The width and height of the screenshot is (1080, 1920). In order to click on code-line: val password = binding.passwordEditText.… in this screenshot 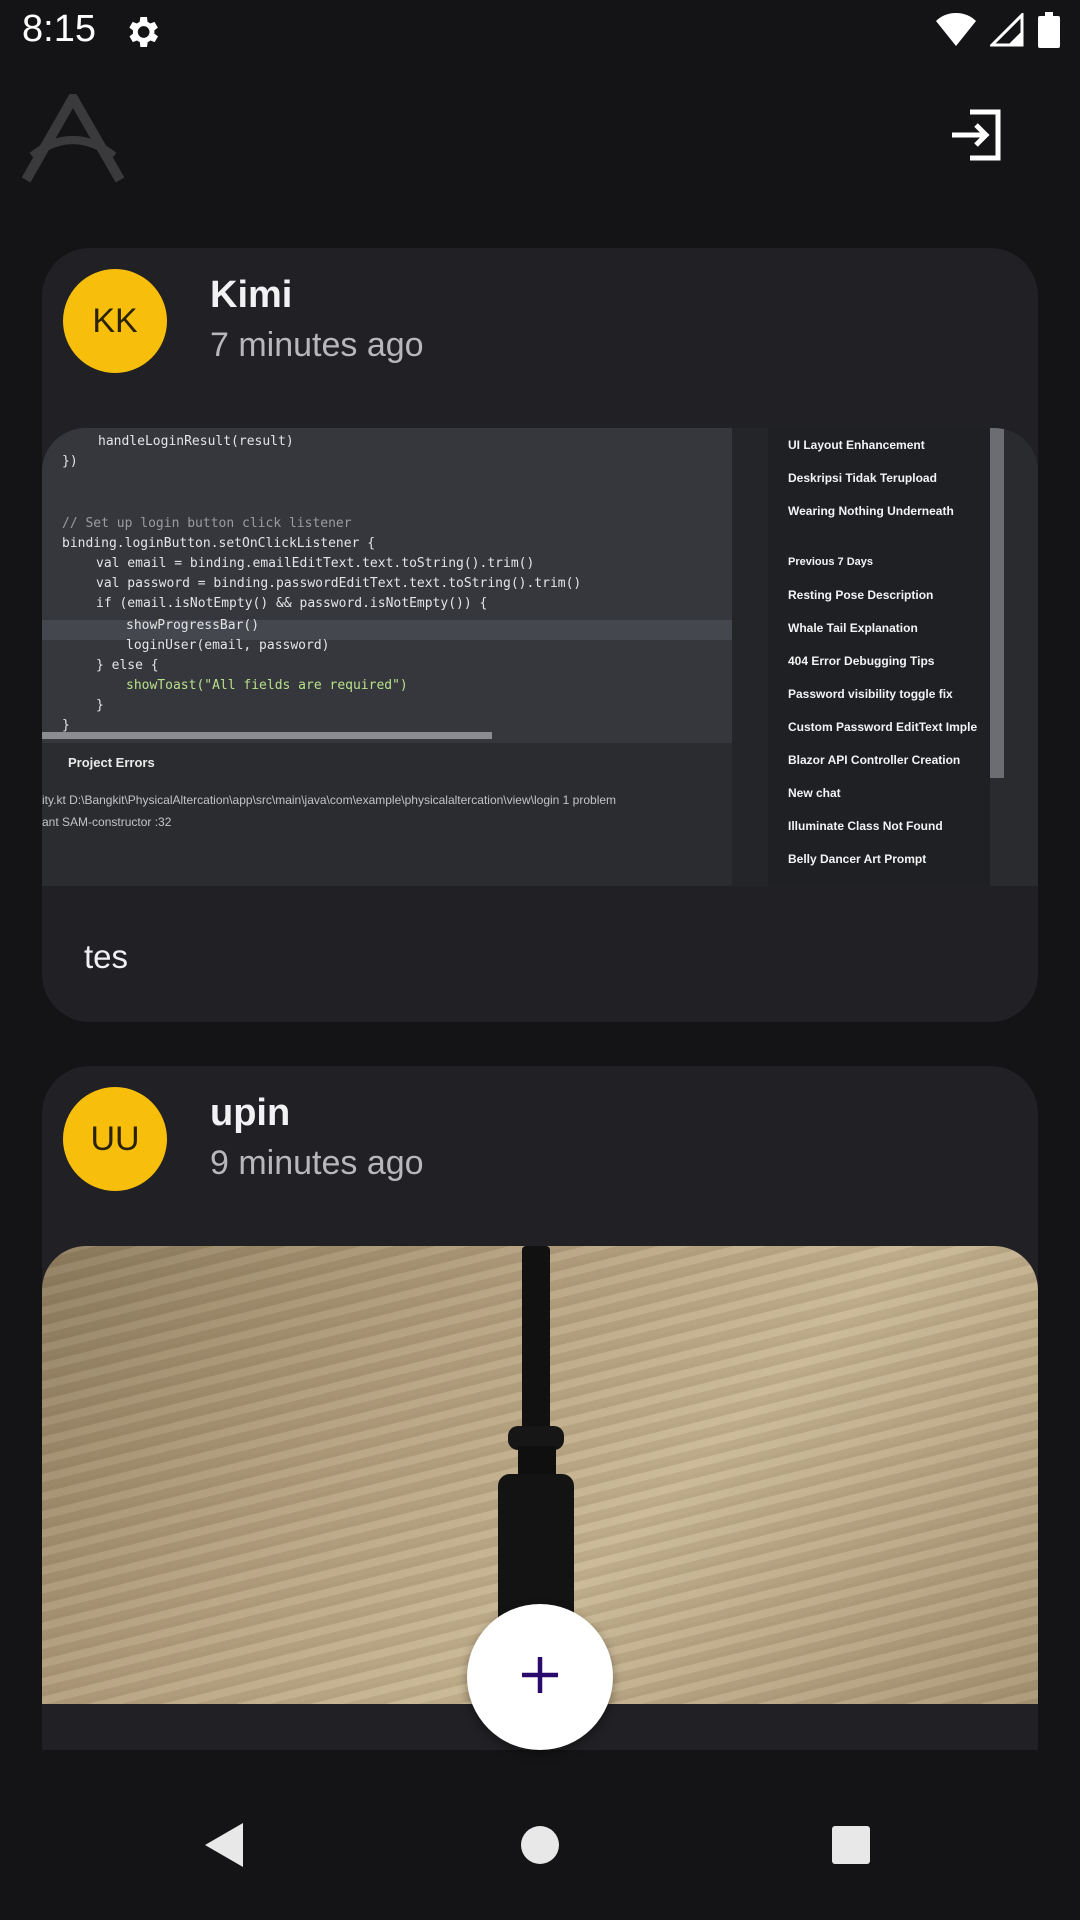, I will do `click(339, 583)`.